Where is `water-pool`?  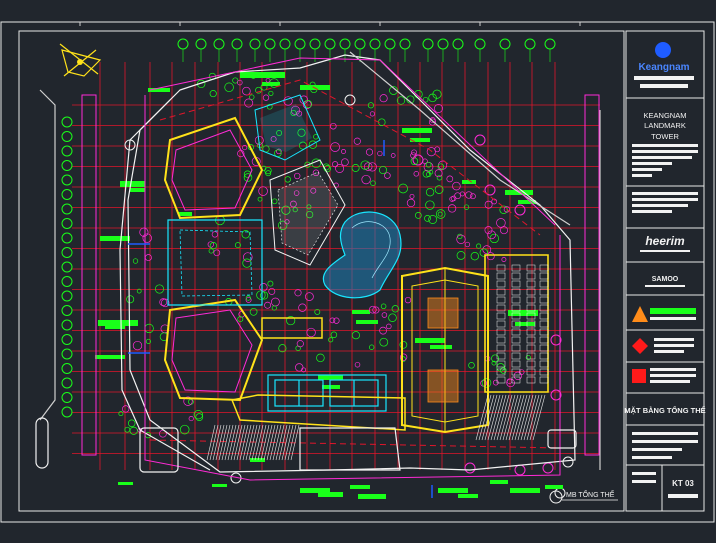
water-pool is located at coordinates (362, 255).